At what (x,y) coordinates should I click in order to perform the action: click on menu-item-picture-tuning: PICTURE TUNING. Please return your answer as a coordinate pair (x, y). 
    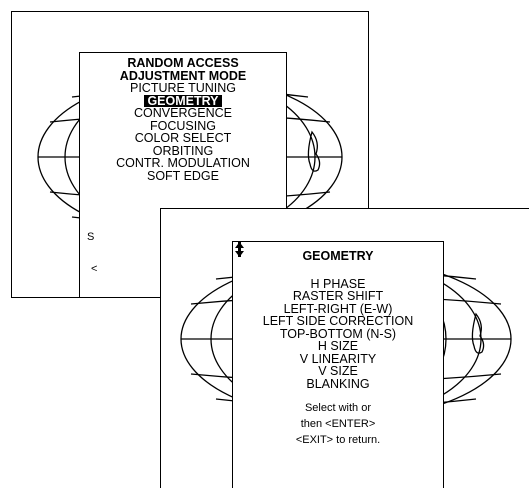
    Looking at the image, I should click on (183, 88).